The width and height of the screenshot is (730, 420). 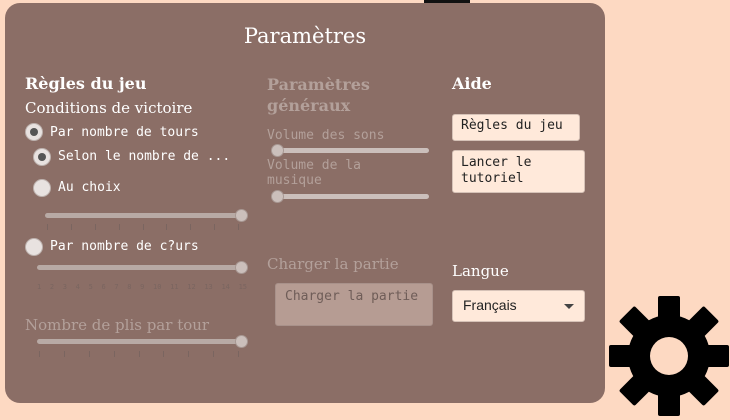 I want to click on radio-rounds, so click(x=34, y=132).